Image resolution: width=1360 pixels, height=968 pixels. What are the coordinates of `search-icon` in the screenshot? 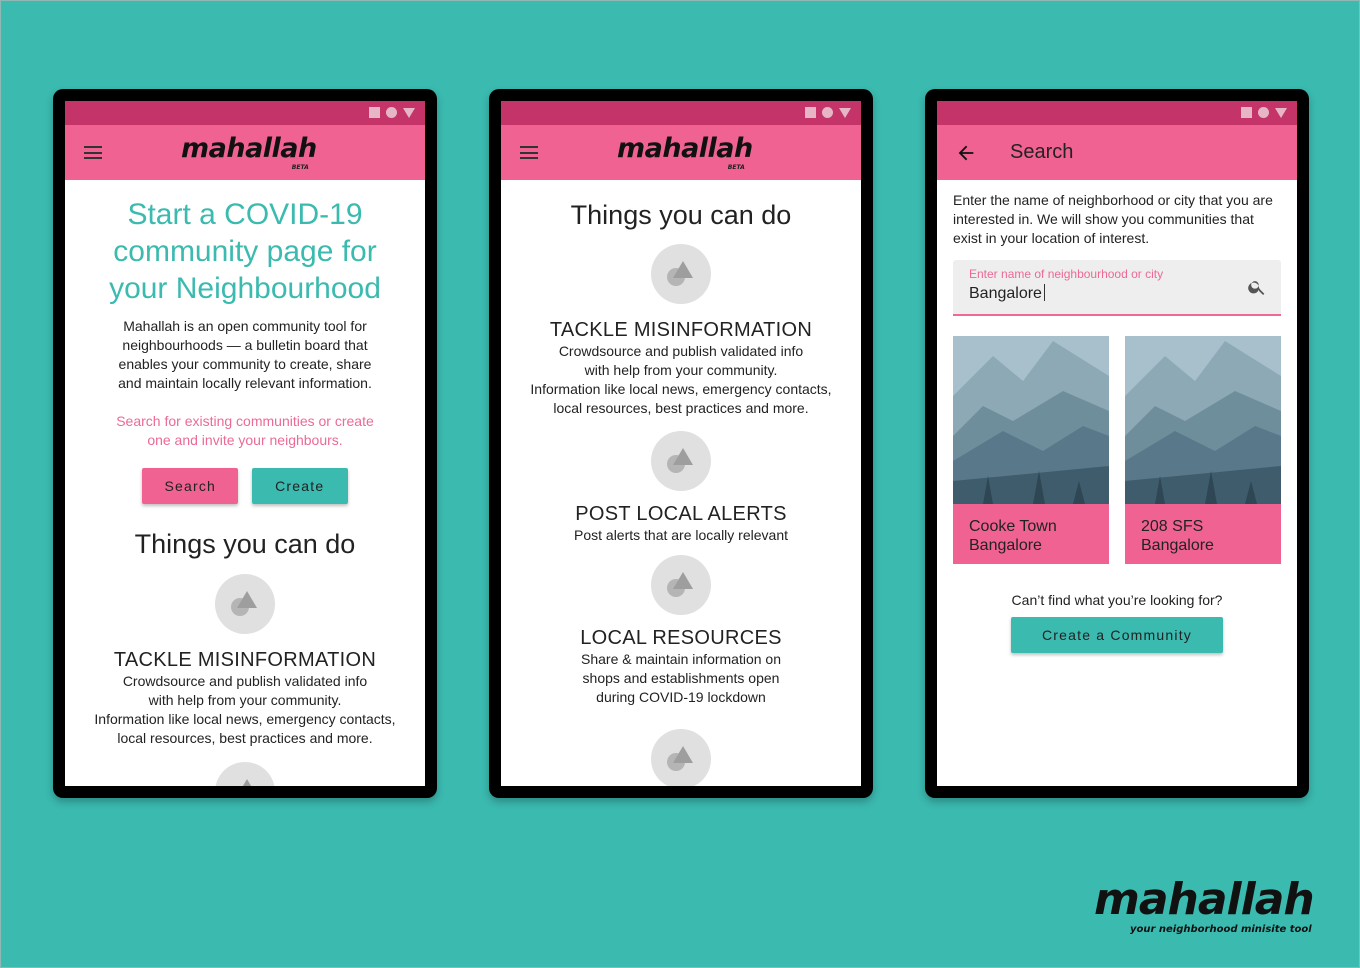 It's located at (1257, 287).